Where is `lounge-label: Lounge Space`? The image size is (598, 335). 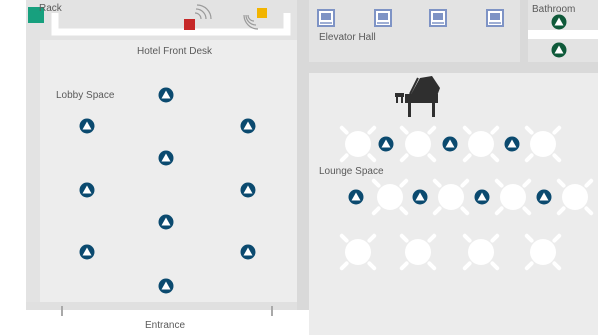 lounge-label: Lounge Space is located at coordinates (351, 171).